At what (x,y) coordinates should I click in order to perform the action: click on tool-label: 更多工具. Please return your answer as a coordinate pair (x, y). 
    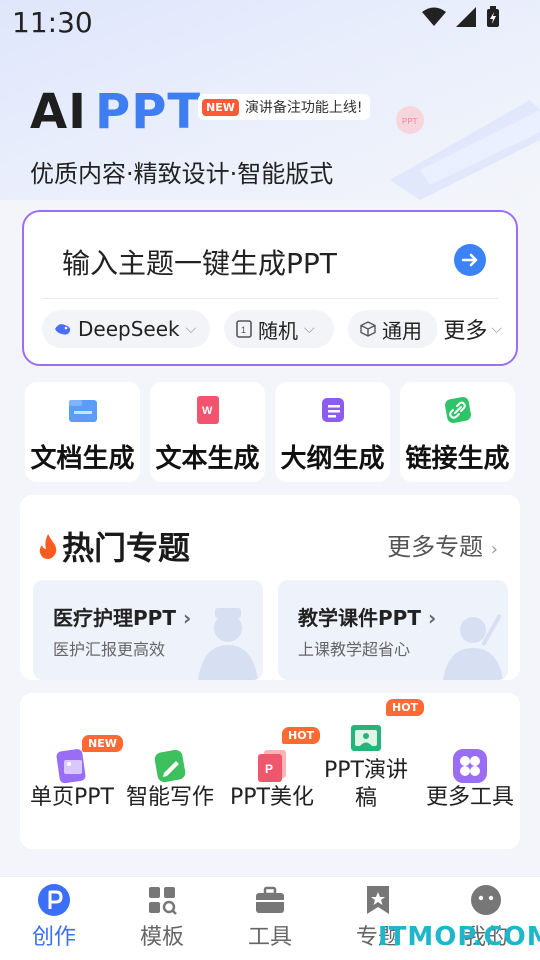
    Looking at the image, I should click on (469, 797).